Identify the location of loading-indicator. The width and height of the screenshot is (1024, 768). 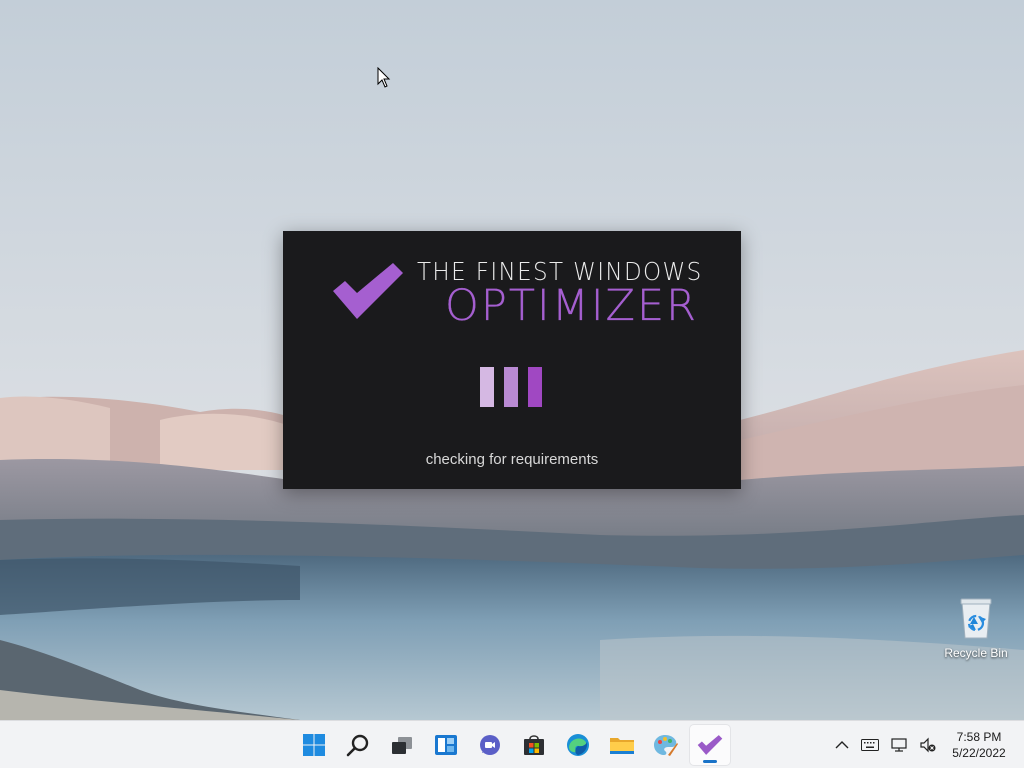
(511, 387).